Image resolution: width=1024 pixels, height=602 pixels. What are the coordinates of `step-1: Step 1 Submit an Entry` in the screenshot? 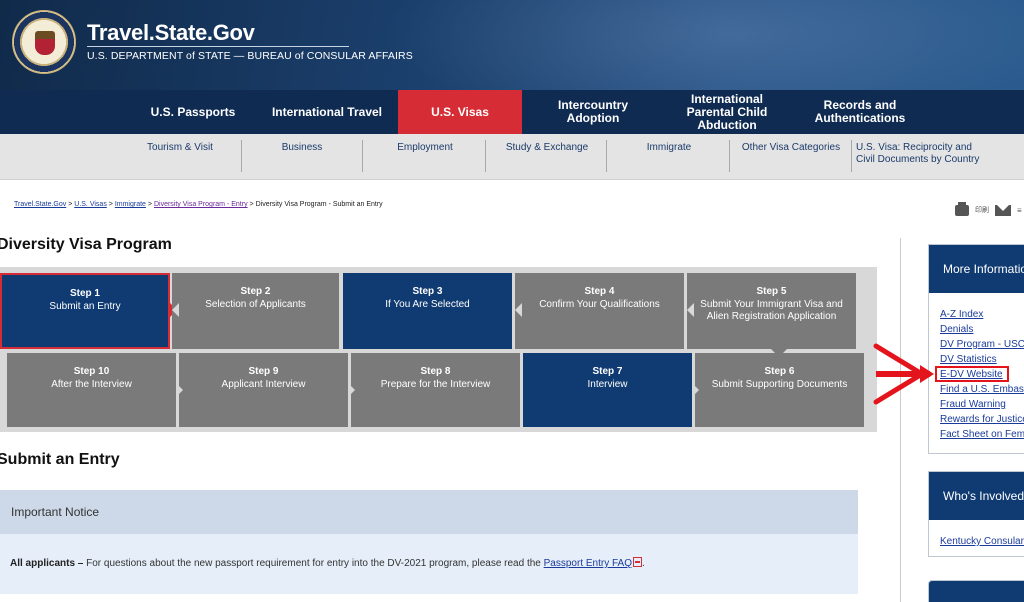 It's located at (85, 311).